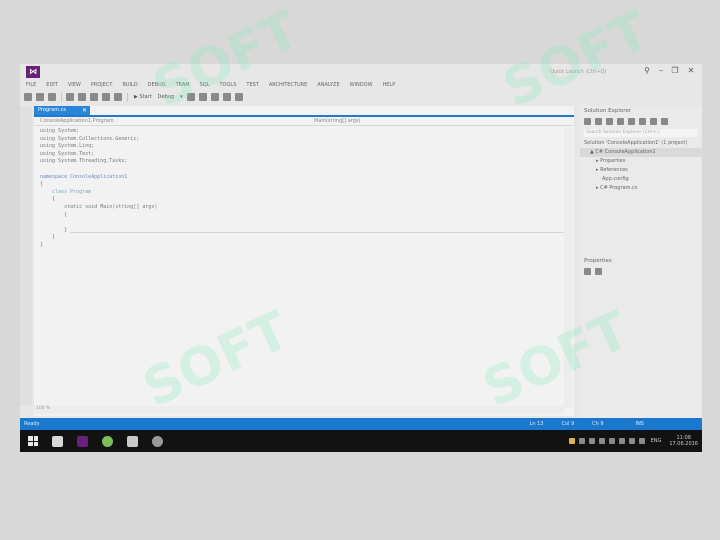  Describe the element at coordinates (641, 179) in the screenshot. I see `tree-app-config: App.config` at that location.